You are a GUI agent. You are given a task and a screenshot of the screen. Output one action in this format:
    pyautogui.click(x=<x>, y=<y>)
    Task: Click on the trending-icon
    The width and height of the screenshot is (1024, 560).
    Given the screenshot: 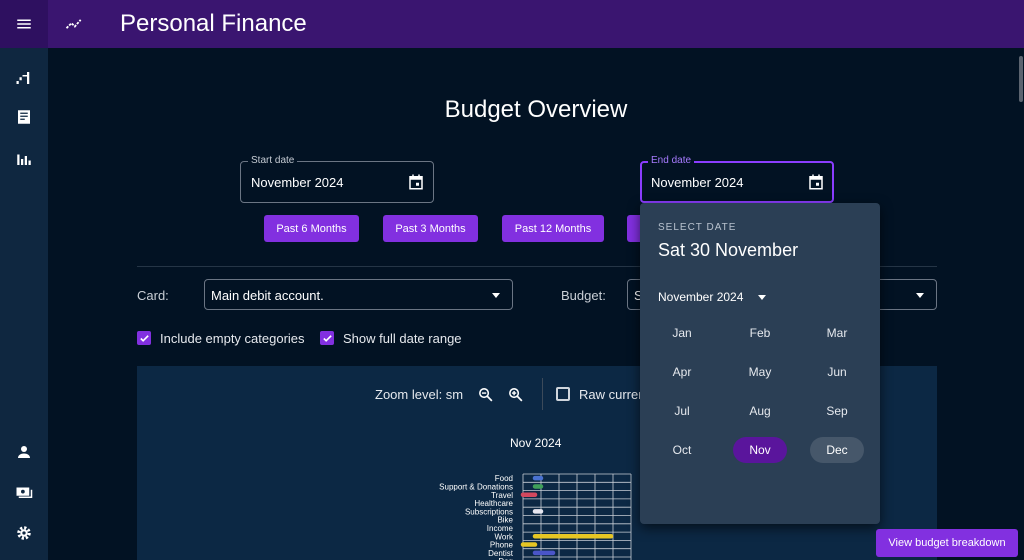 What is the action you would take?
    pyautogui.click(x=73, y=24)
    